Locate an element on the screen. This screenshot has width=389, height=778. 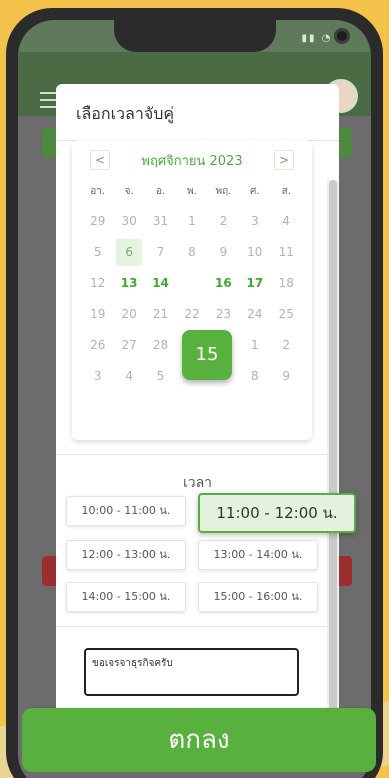
calendar-day: 6 is located at coordinates (128, 252).